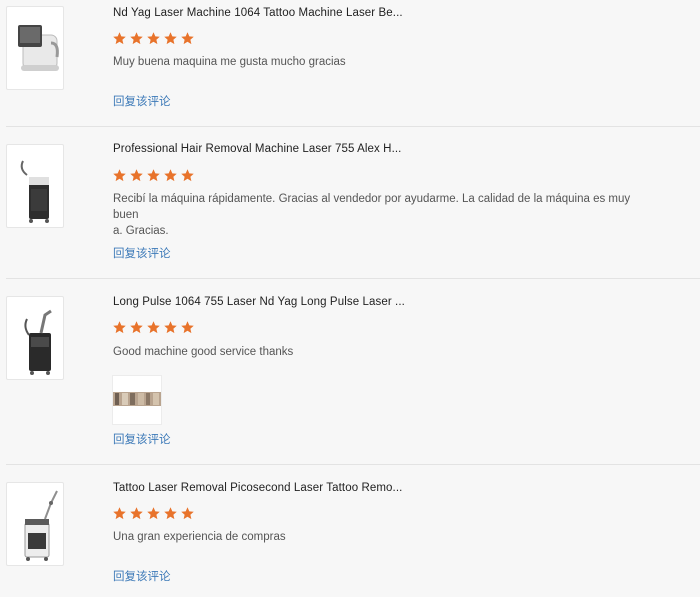 The width and height of the screenshot is (700, 597). Describe the element at coordinates (141, 231) in the screenshot. I see `review-comment-line: a. Gracias.` at that location.